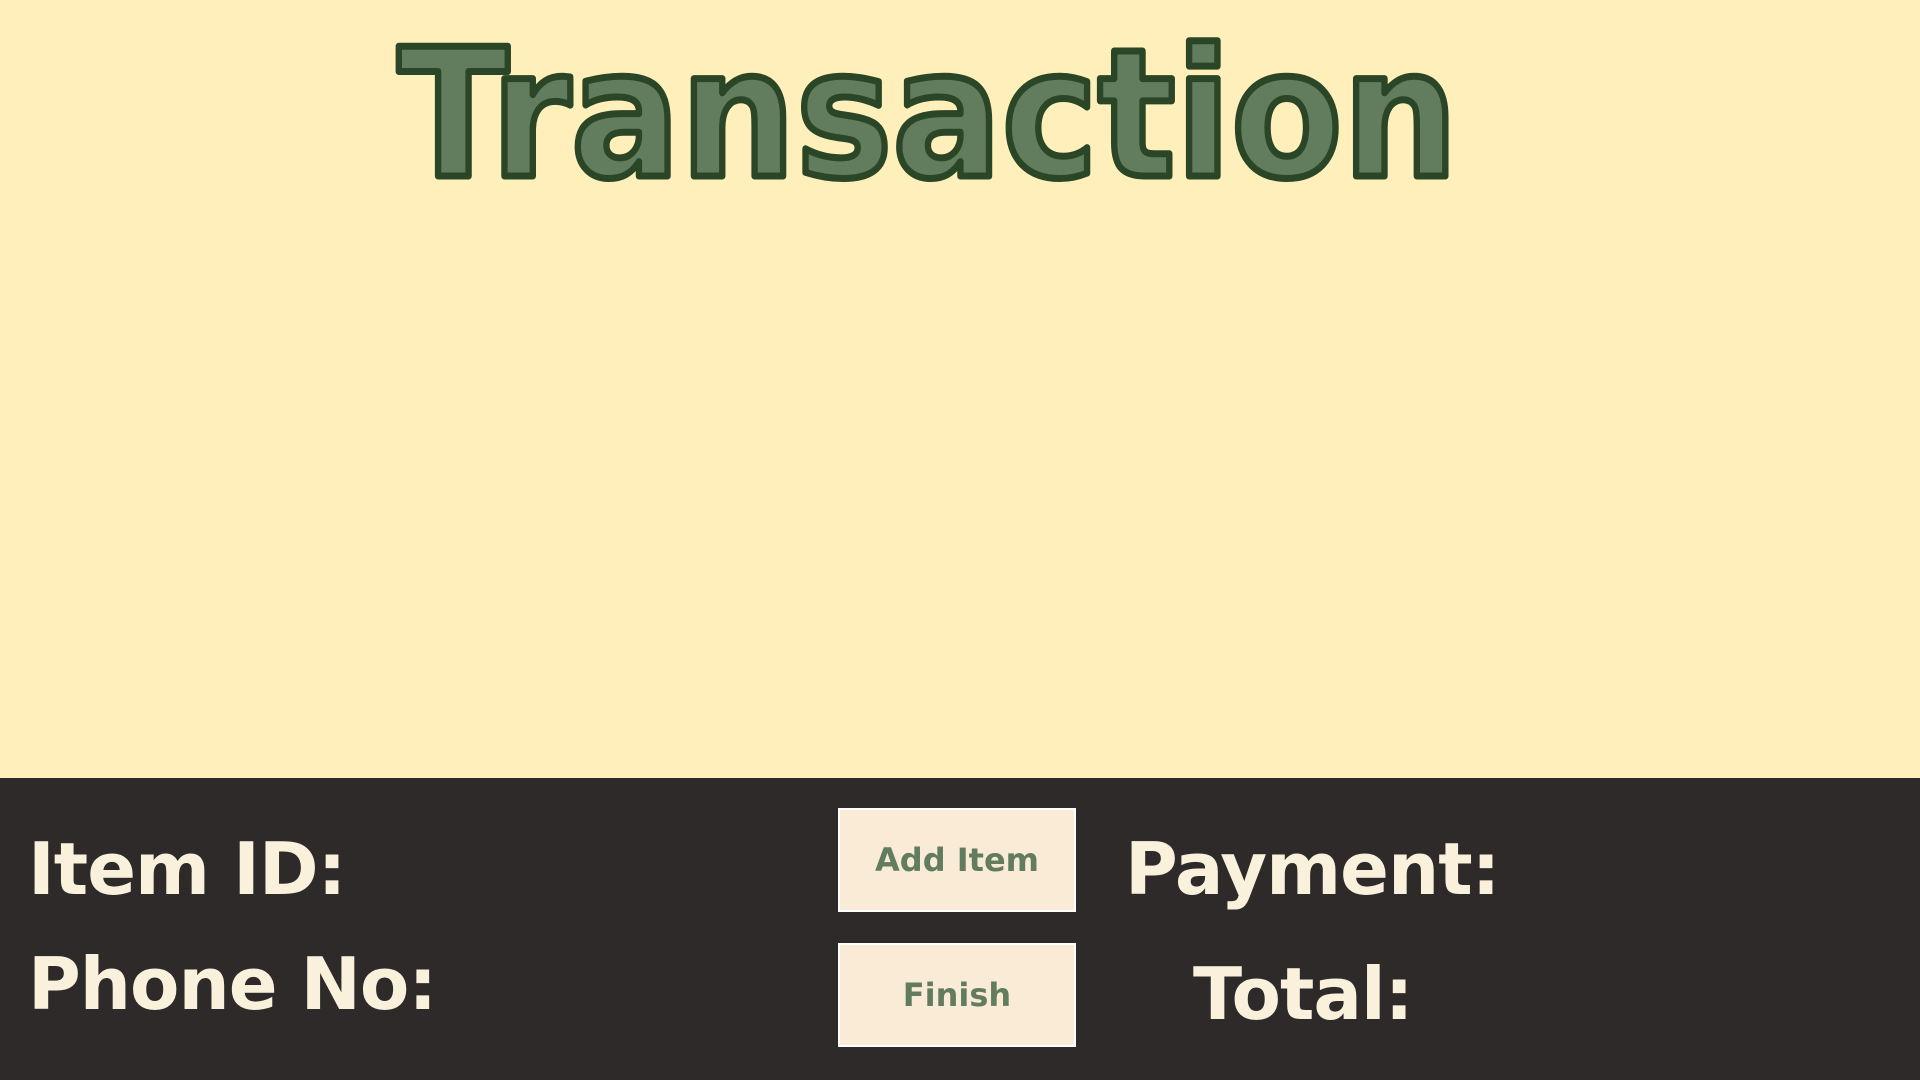 This screenshot has width=1920, height=1080. Describe the element at coordinates (957, 995) in the screenshot. I see `finish-button: Finish` at that location.